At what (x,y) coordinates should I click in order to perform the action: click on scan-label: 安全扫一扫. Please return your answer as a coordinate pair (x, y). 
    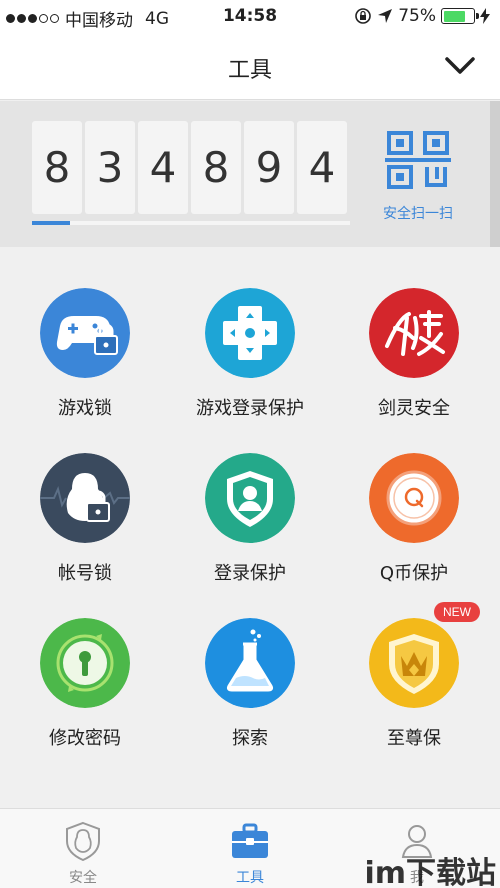
    Looking at the image, I should click on (418, 214).